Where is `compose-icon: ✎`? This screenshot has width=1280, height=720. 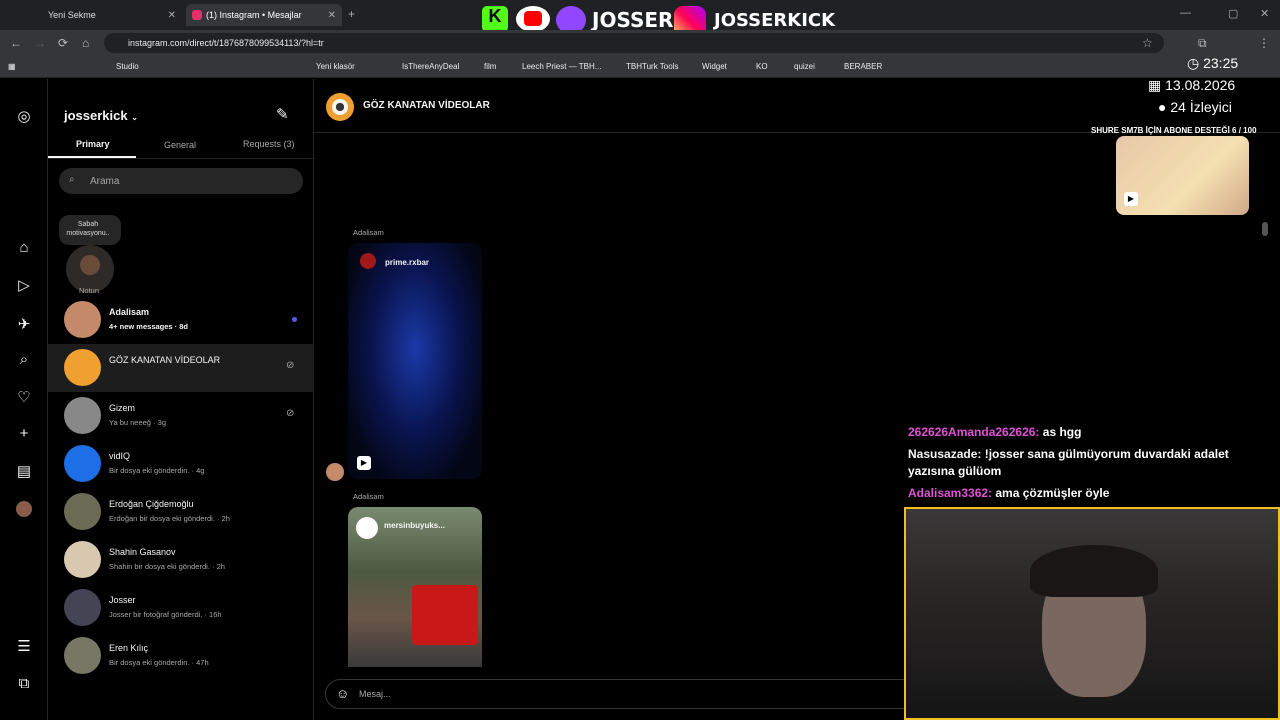 compose-icon: ✎ is located at coordinates (282, 114).